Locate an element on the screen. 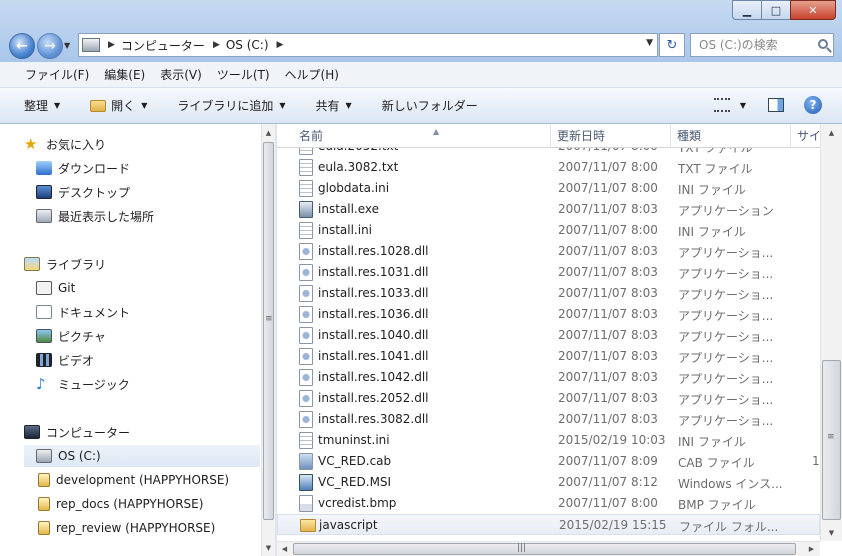  menu-help: ヘルプ(H) is located at coordinates (312, 74).